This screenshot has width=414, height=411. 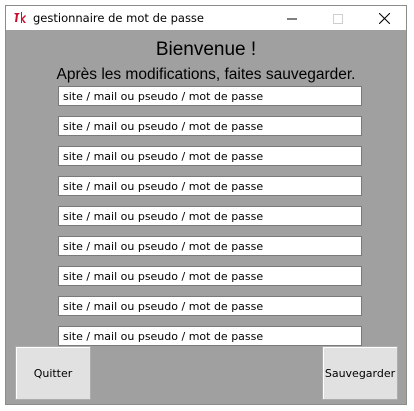 What do you see at coordinates (119, 18) in the screenshot?
I see `window-title: gestionnaire de mot de passe` at bounding box center [119, 18].